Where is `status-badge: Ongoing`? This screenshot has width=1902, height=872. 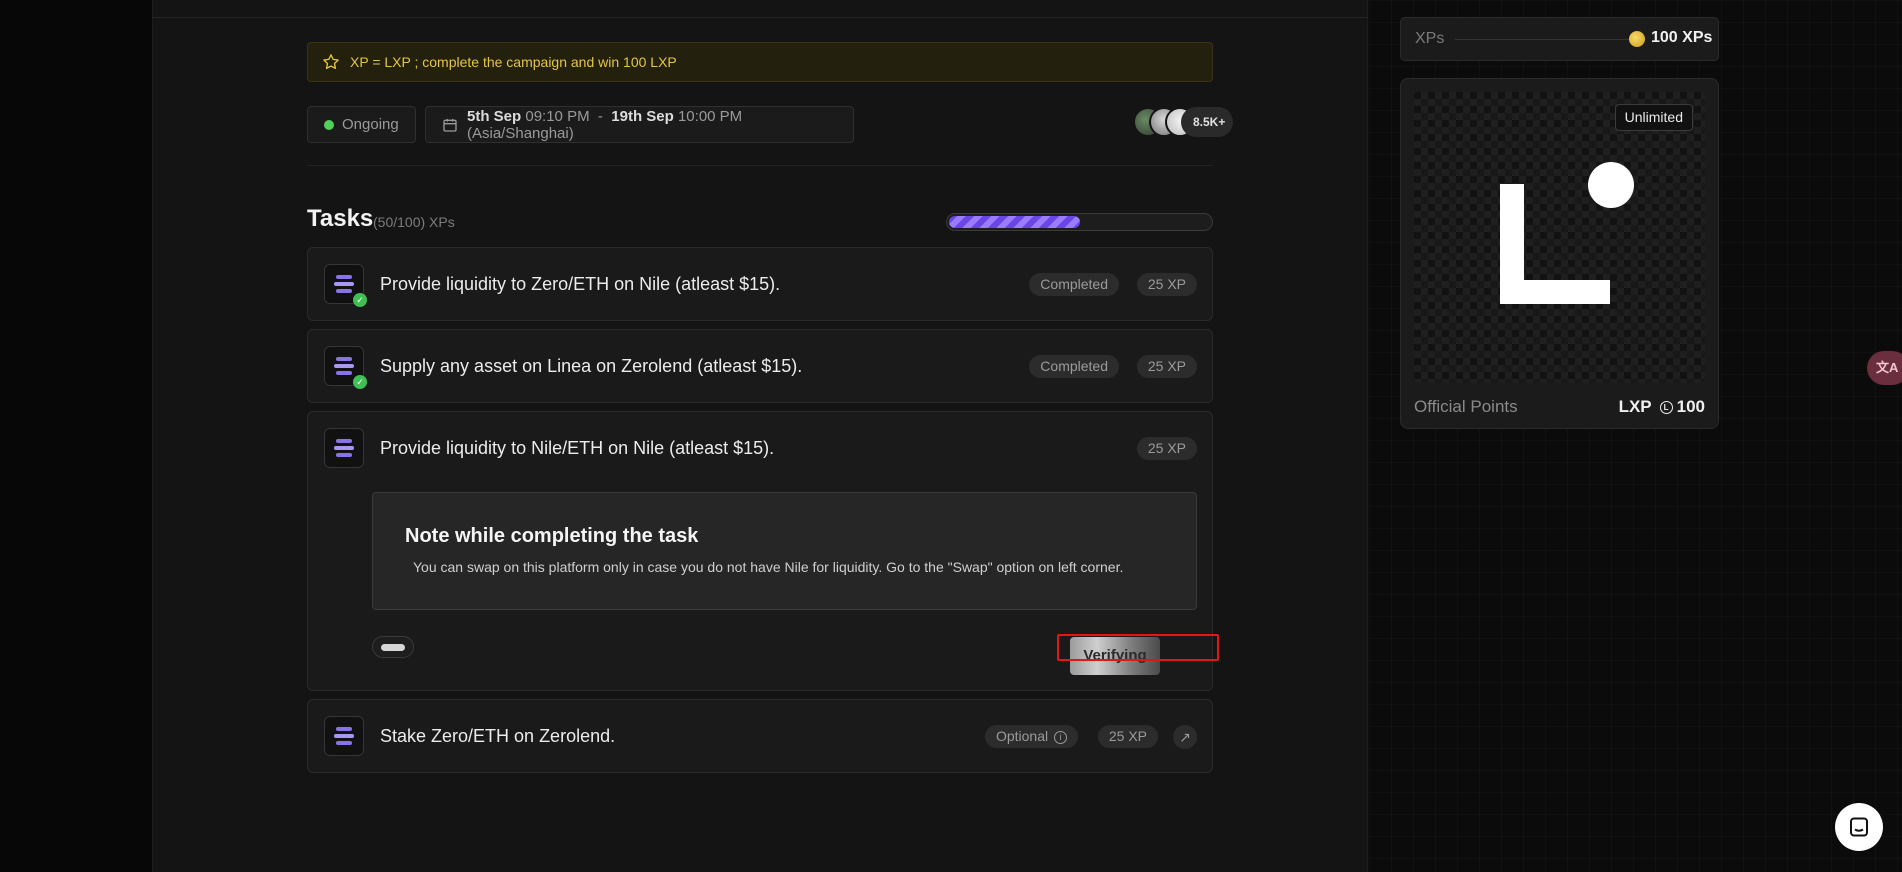 status-badge: Ongoing is located at coordinates (361, 124).